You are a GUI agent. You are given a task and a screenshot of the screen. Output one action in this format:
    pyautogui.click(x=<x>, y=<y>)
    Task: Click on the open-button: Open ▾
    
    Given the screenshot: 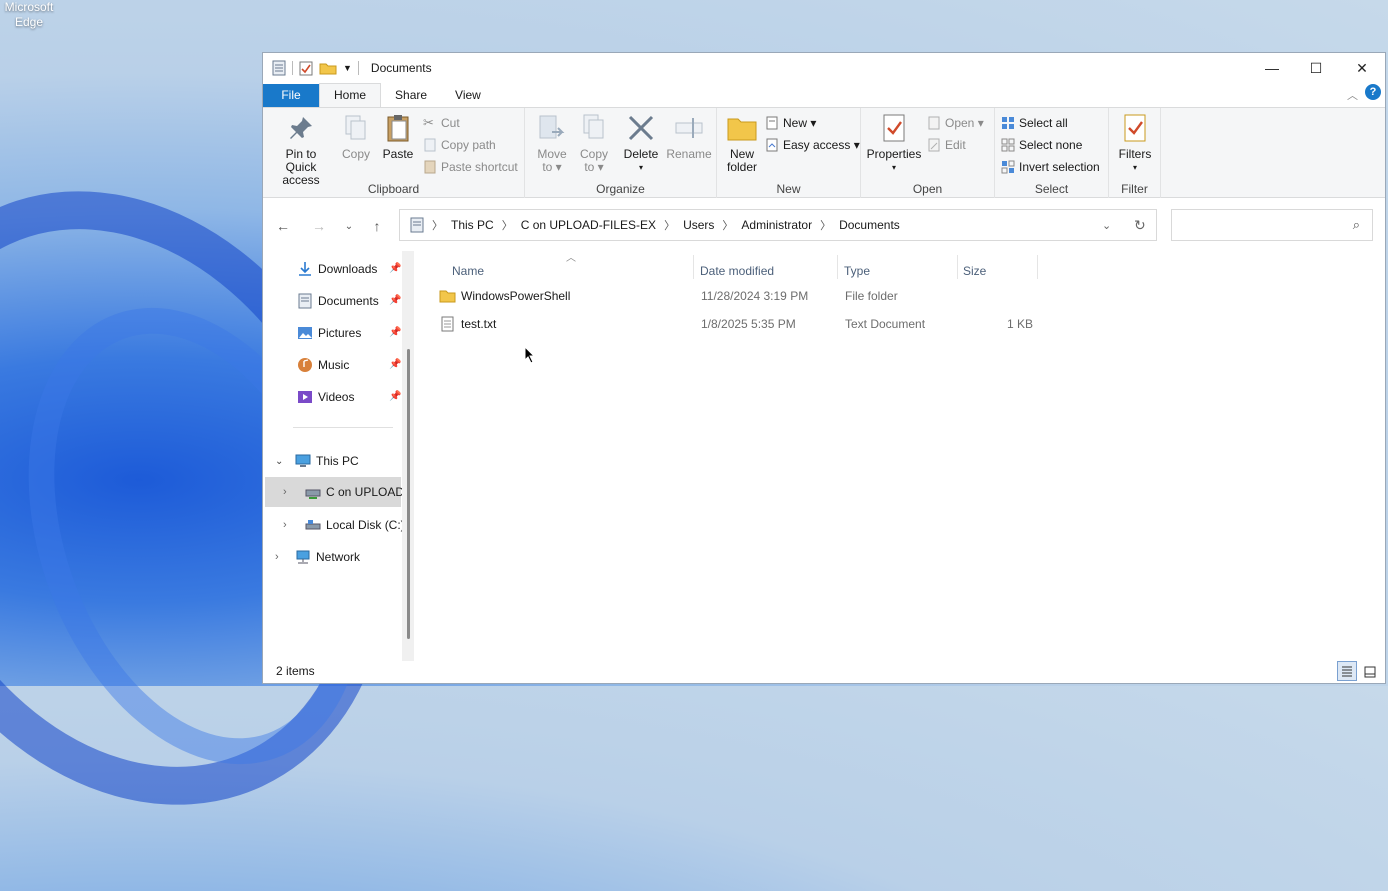 What is the action you would take?
    pyautogui.click(x=955, y=123)
    